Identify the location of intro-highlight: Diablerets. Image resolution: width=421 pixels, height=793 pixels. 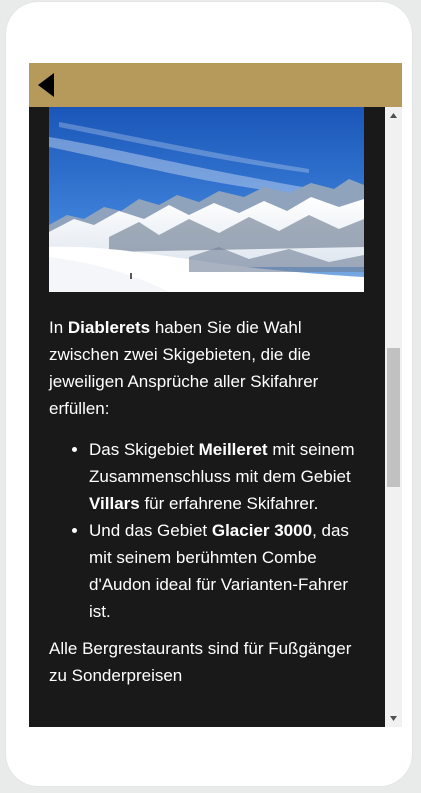
(109, 327).